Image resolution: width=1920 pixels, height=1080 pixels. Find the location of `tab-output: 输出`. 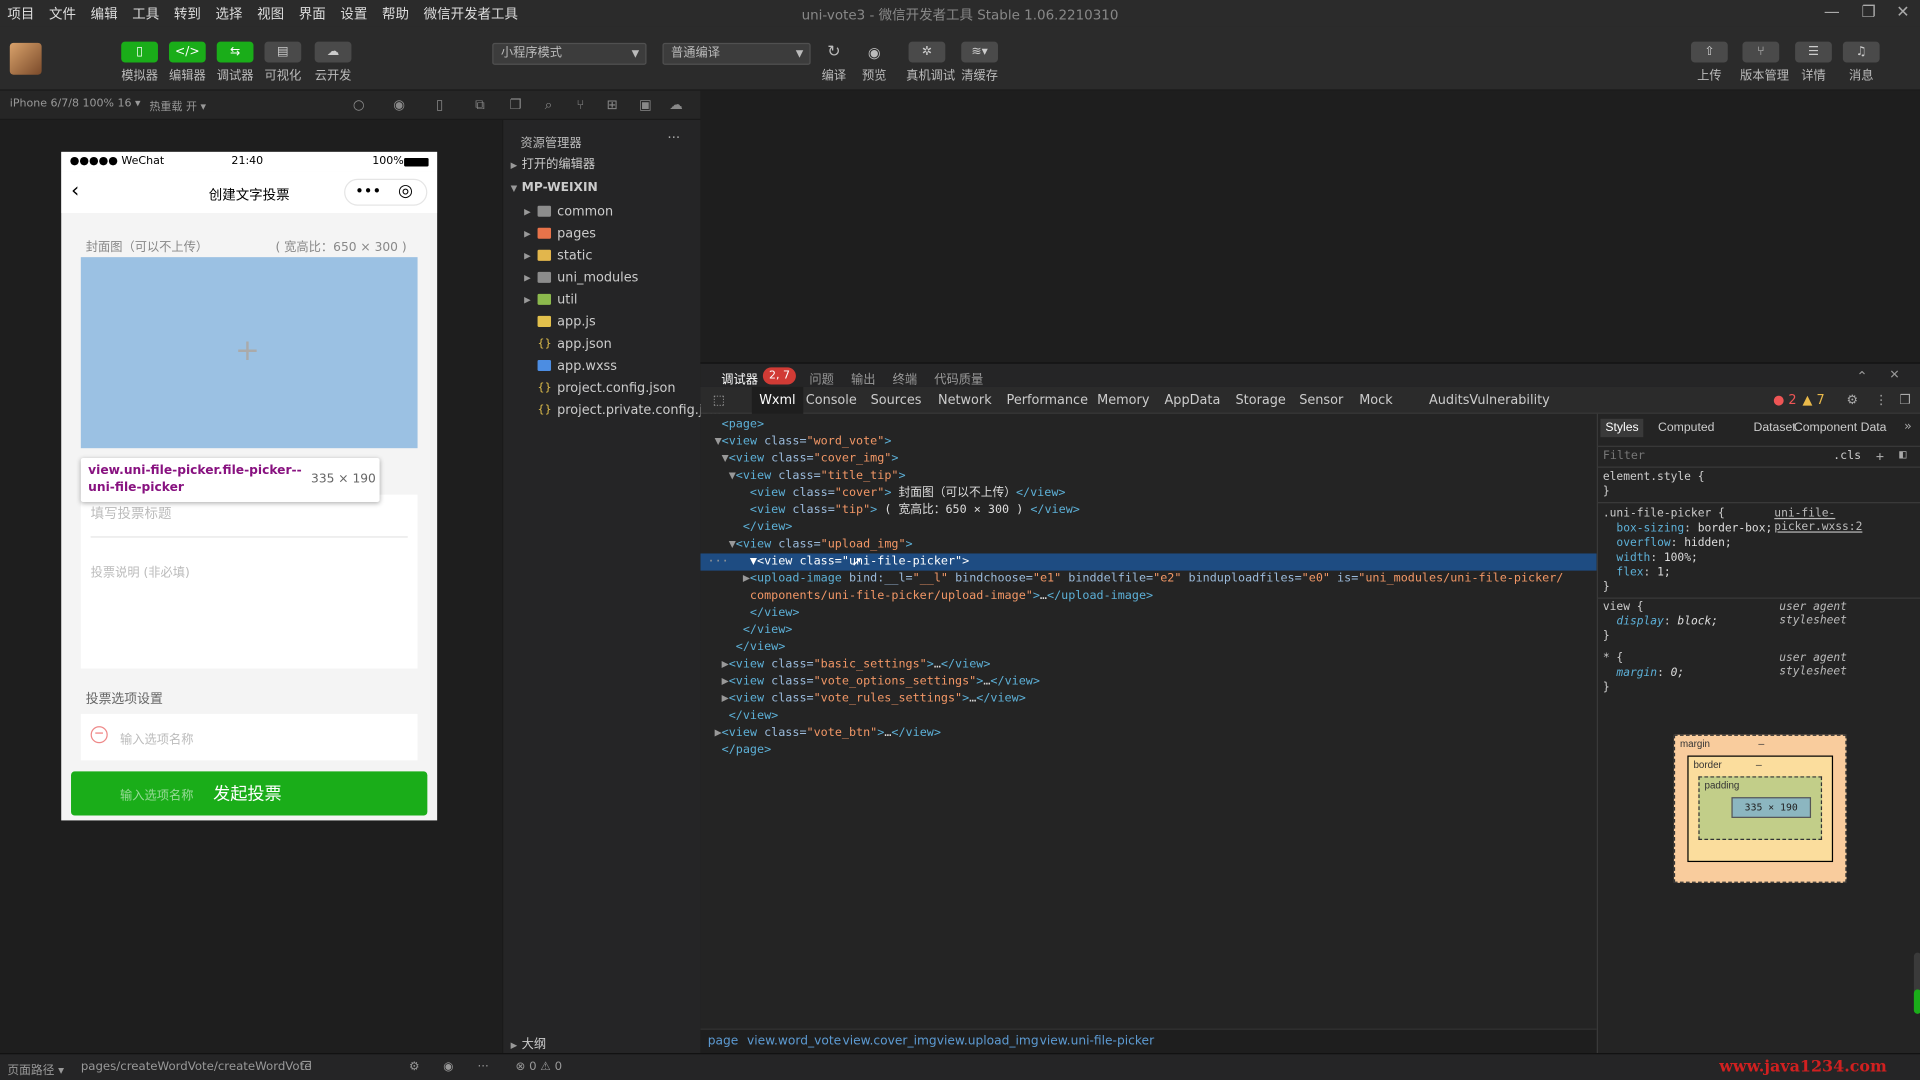

tab-output: 输出 is located at coordinates (863, 377).